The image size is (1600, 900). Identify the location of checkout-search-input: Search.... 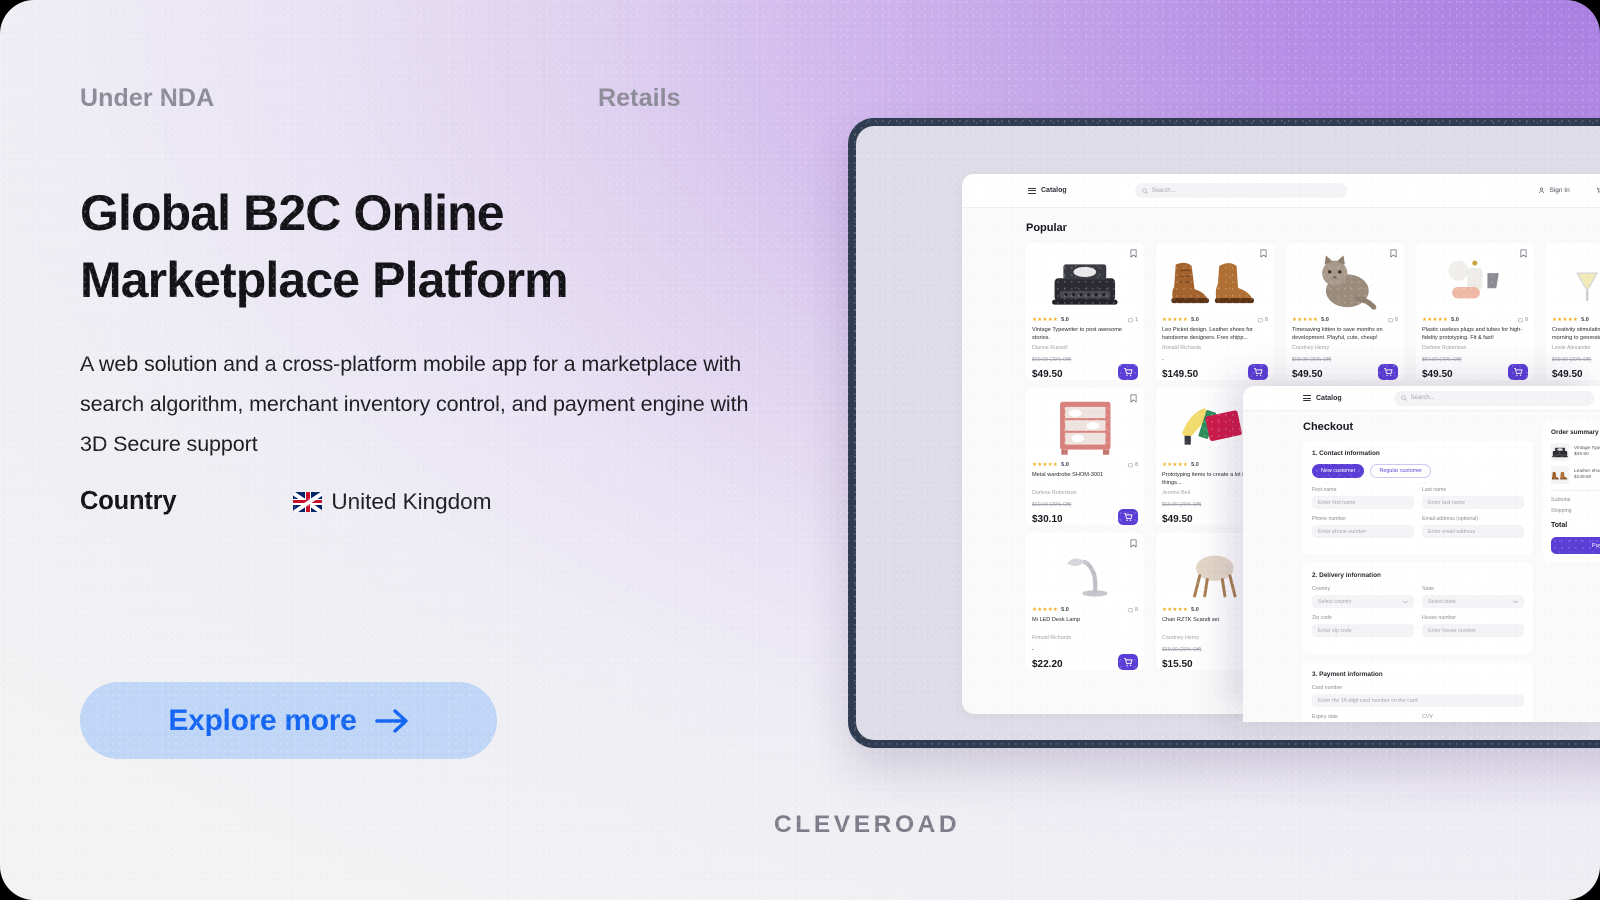
(1493, 398).